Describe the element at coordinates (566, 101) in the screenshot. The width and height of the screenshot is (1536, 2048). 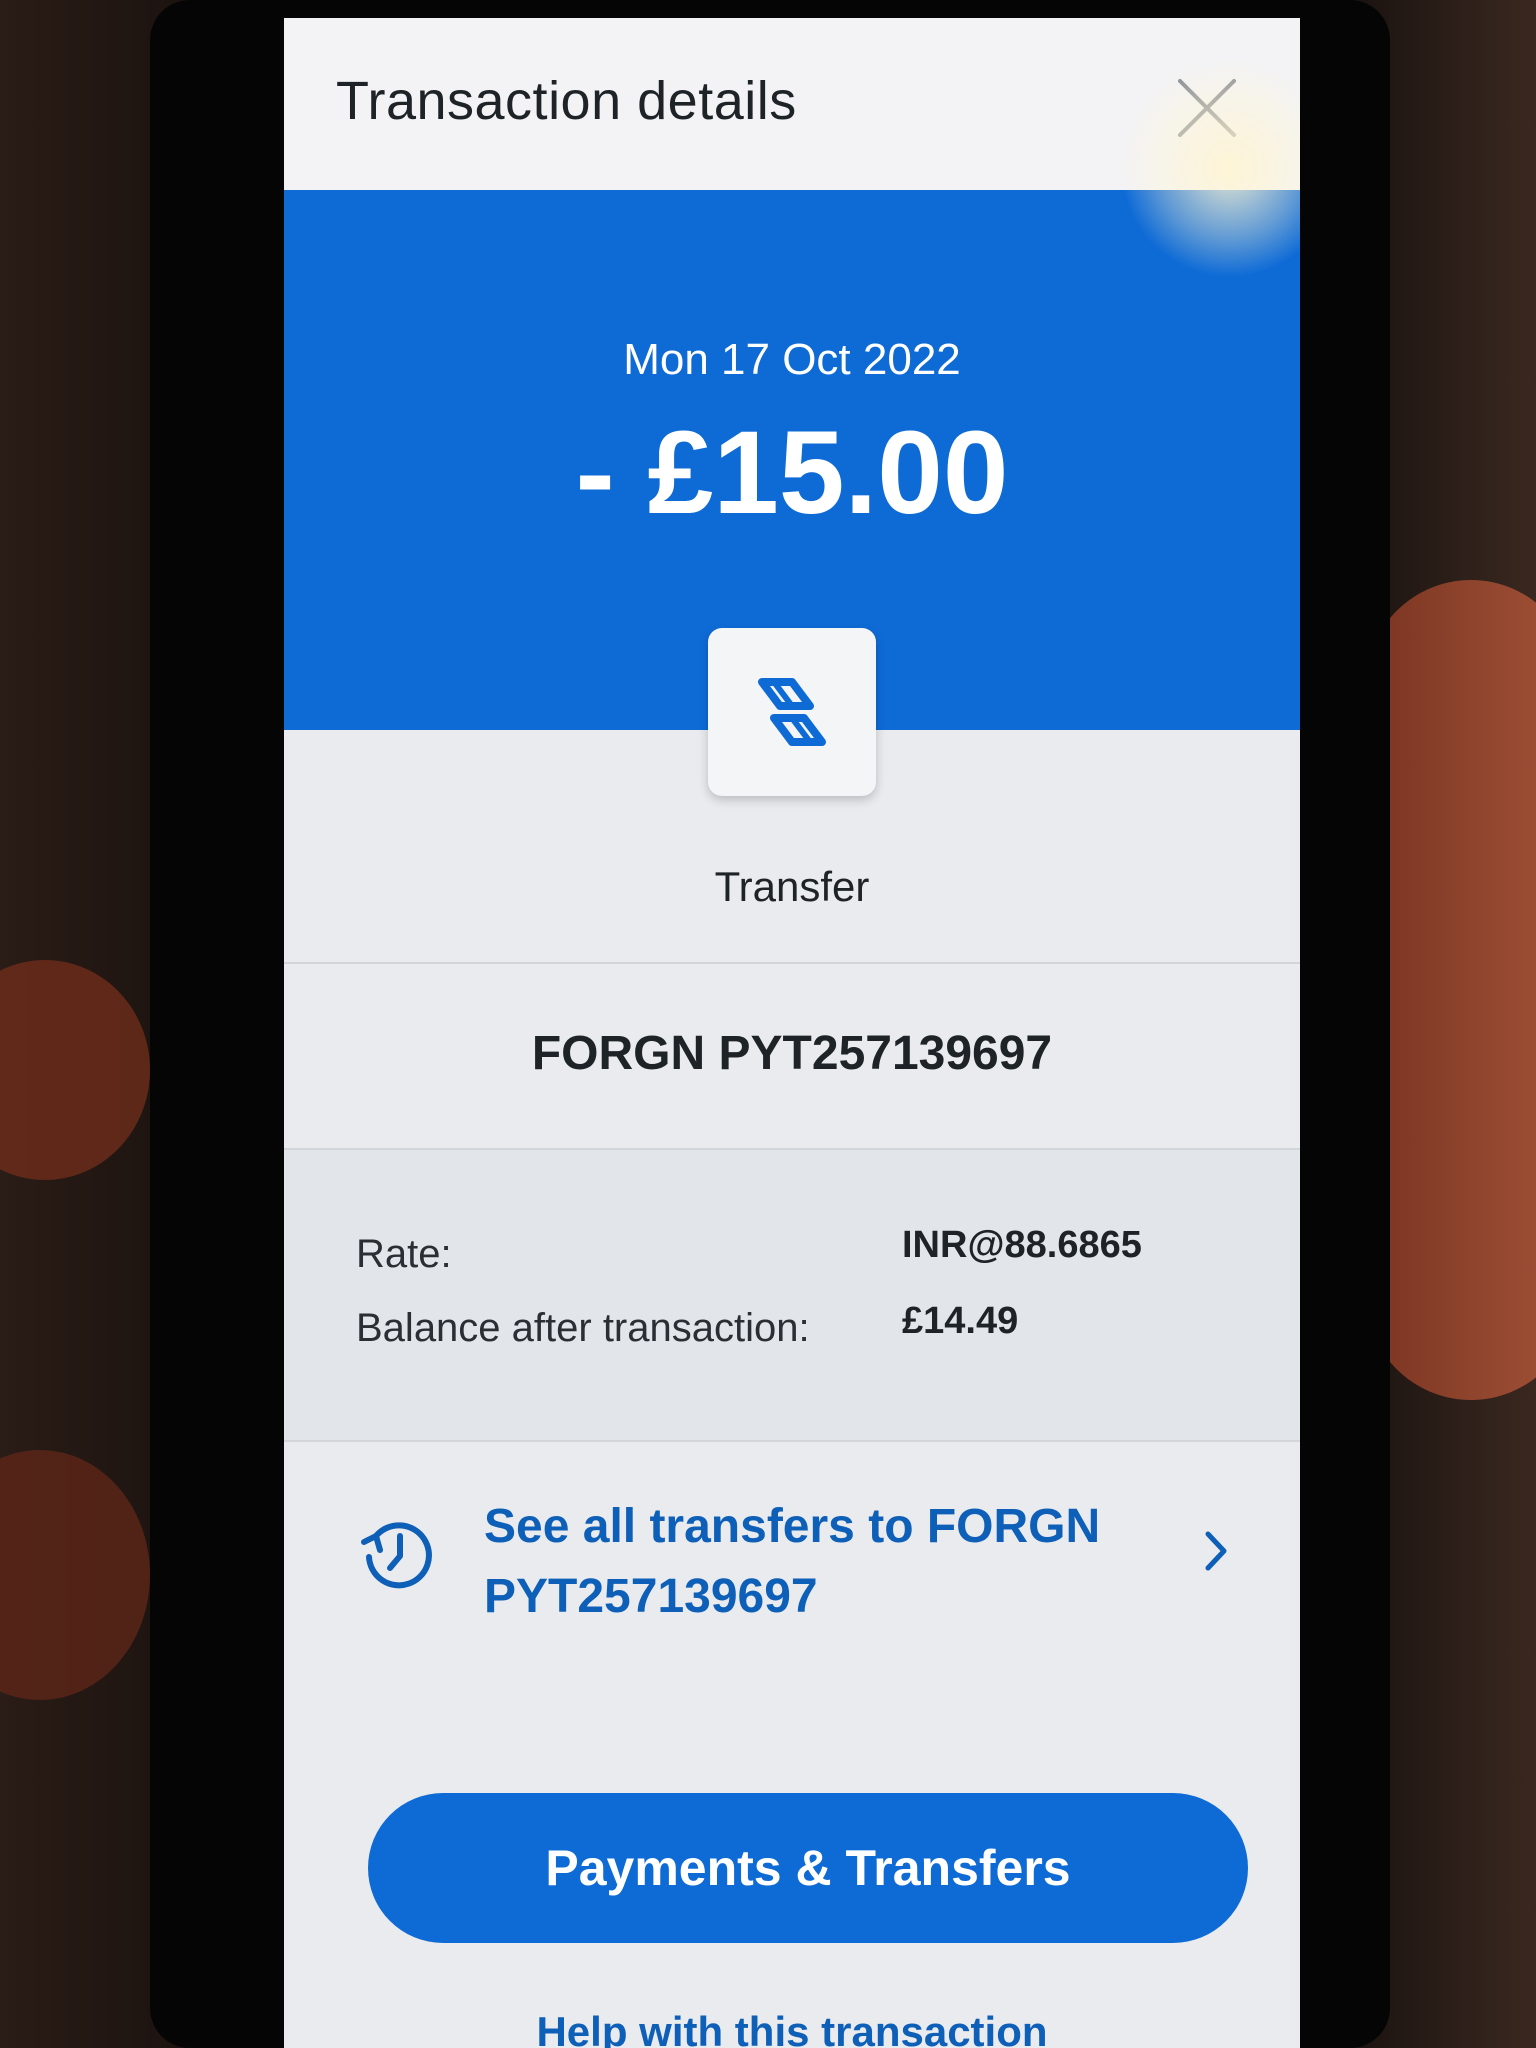
I see `page-title: Transaction details` at that location.